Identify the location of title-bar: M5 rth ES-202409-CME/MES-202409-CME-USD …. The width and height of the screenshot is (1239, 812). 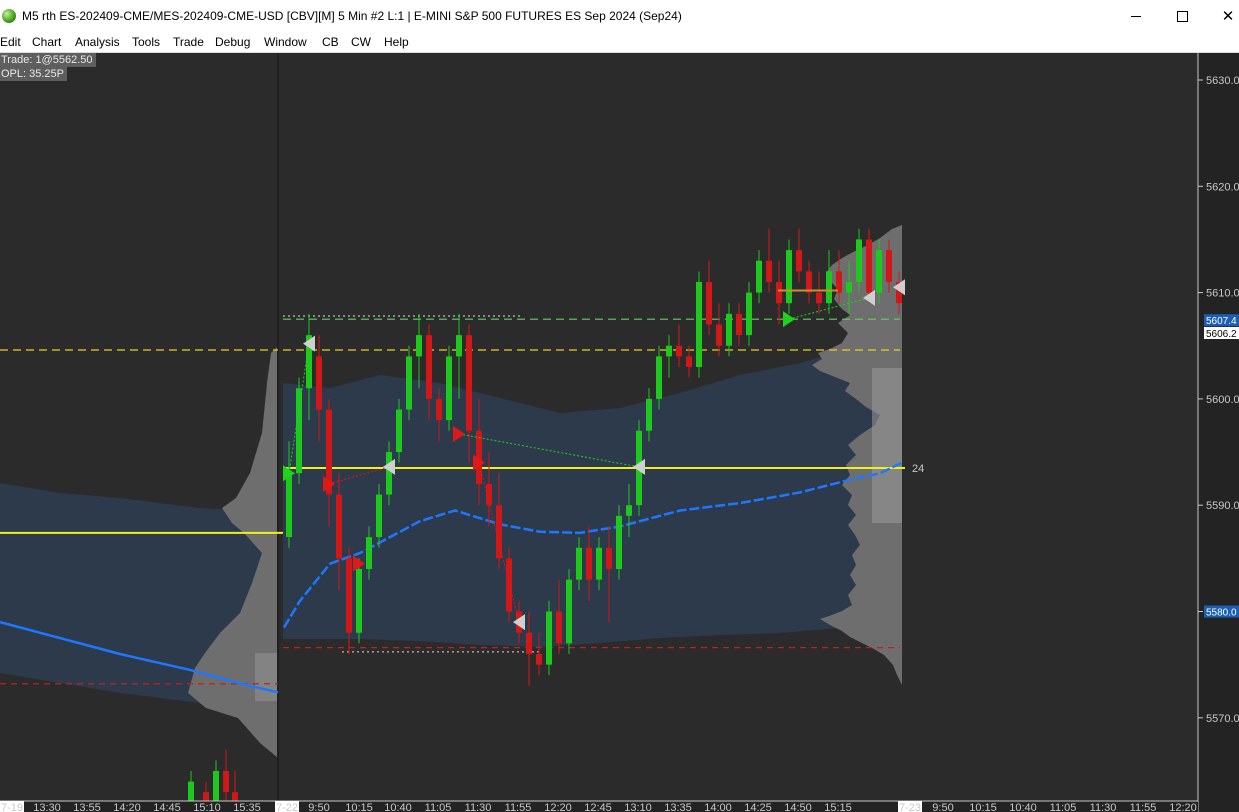
(619, 16).